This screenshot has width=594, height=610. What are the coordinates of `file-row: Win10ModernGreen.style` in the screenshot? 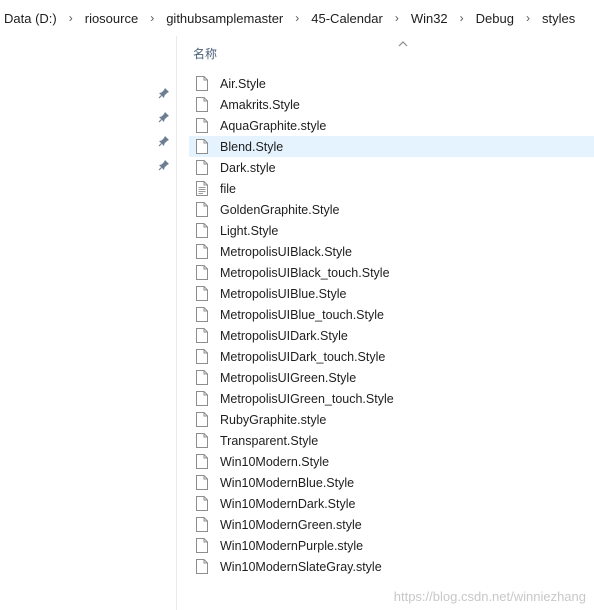 It's located at (391, 524).